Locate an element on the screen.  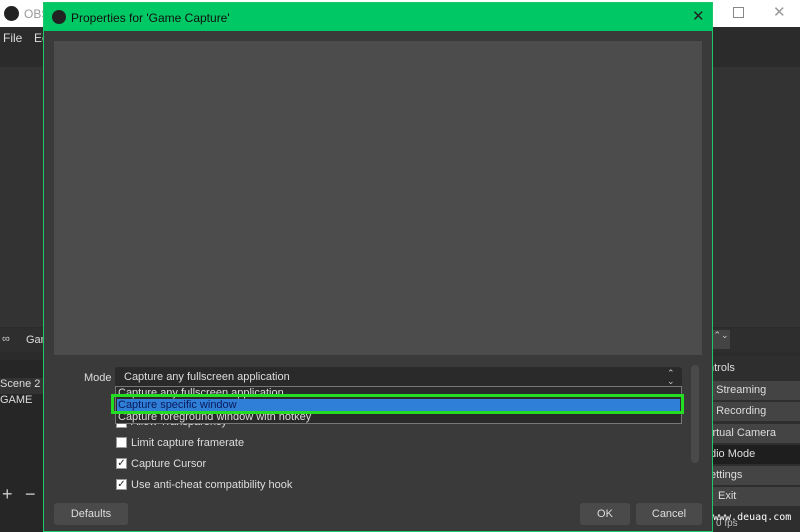
maximize-icon is located at coordinates (738, 12).